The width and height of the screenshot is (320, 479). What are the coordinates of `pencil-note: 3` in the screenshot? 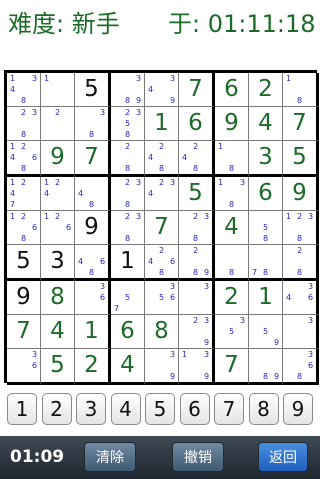 It's located at (310, 286).